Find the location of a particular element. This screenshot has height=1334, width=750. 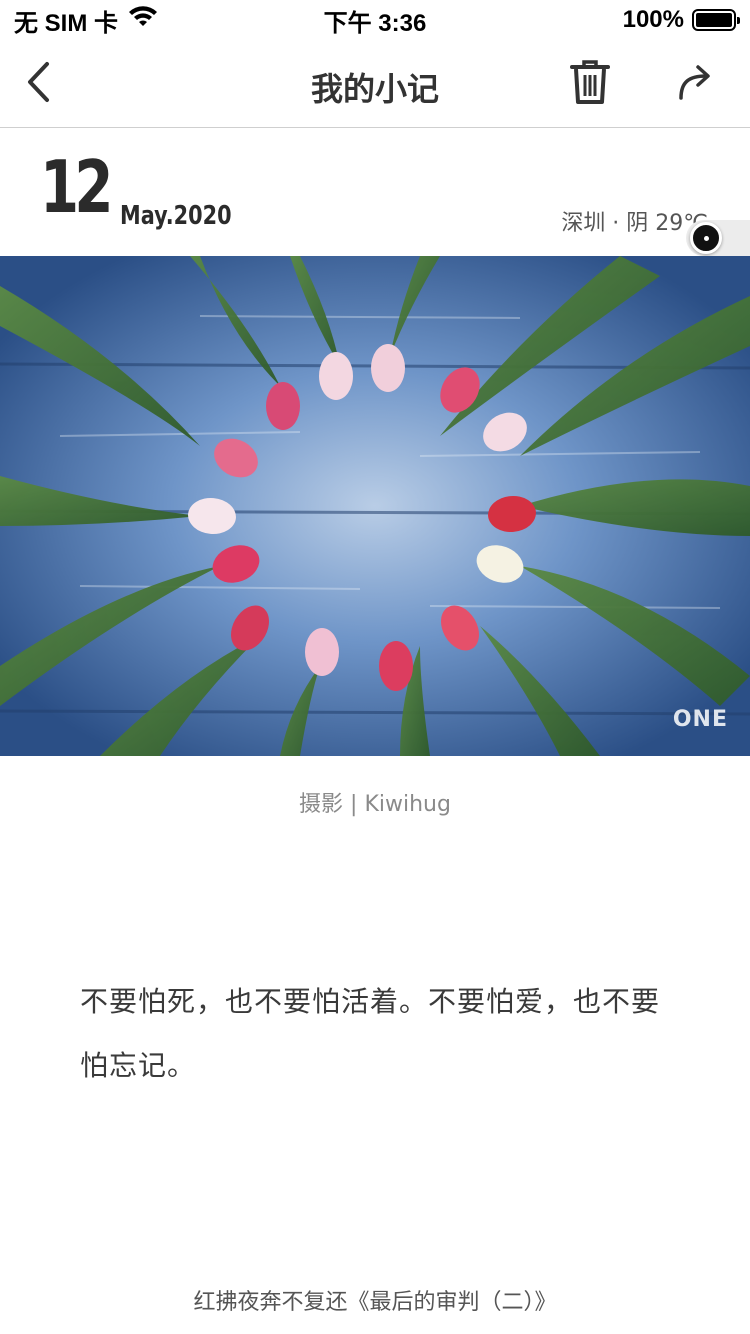

record-icon is located at coordinates (706, 238).